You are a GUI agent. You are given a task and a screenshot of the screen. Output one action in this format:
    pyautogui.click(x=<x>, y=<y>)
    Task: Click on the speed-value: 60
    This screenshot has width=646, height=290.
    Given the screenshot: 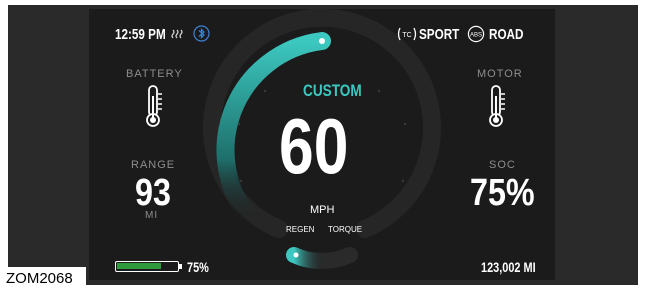 What is the action you would take?
    pyautogui.click(x=314, y=146)
    